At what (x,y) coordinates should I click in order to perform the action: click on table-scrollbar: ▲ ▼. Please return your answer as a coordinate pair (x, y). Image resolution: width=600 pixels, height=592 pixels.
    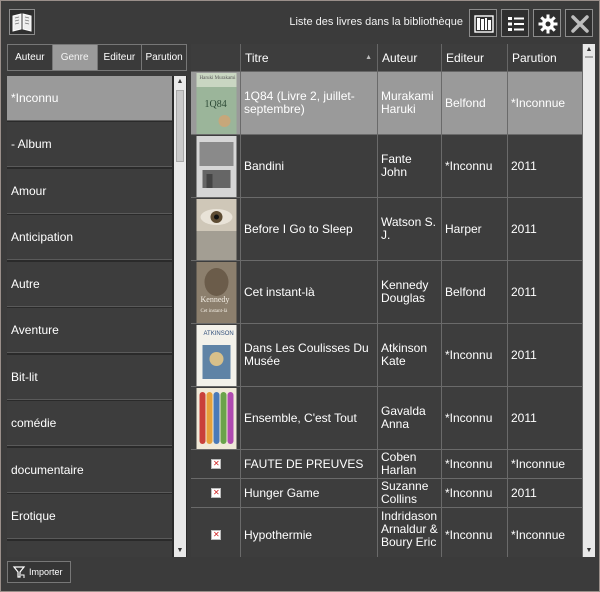
    Looking at the image, I should click on (589, 300).